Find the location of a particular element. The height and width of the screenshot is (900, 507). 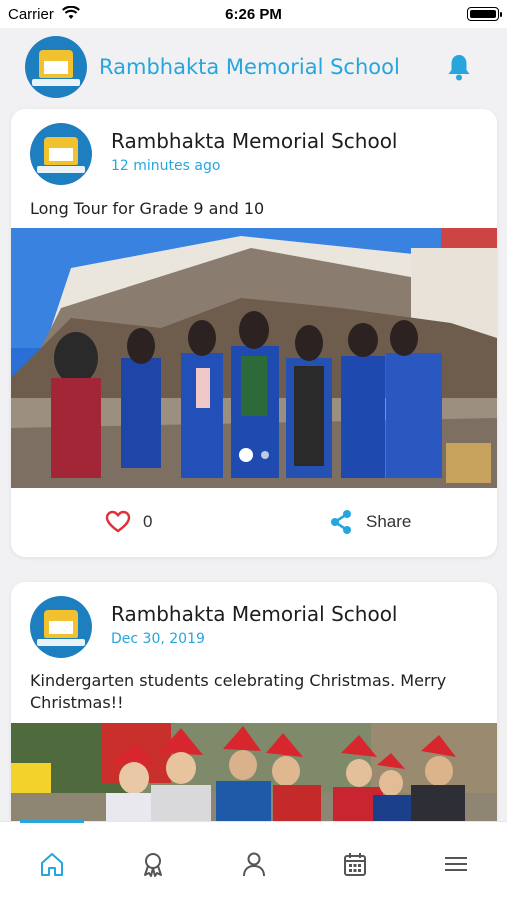

bottom-tab-bar is located at coordinates (253, 860).